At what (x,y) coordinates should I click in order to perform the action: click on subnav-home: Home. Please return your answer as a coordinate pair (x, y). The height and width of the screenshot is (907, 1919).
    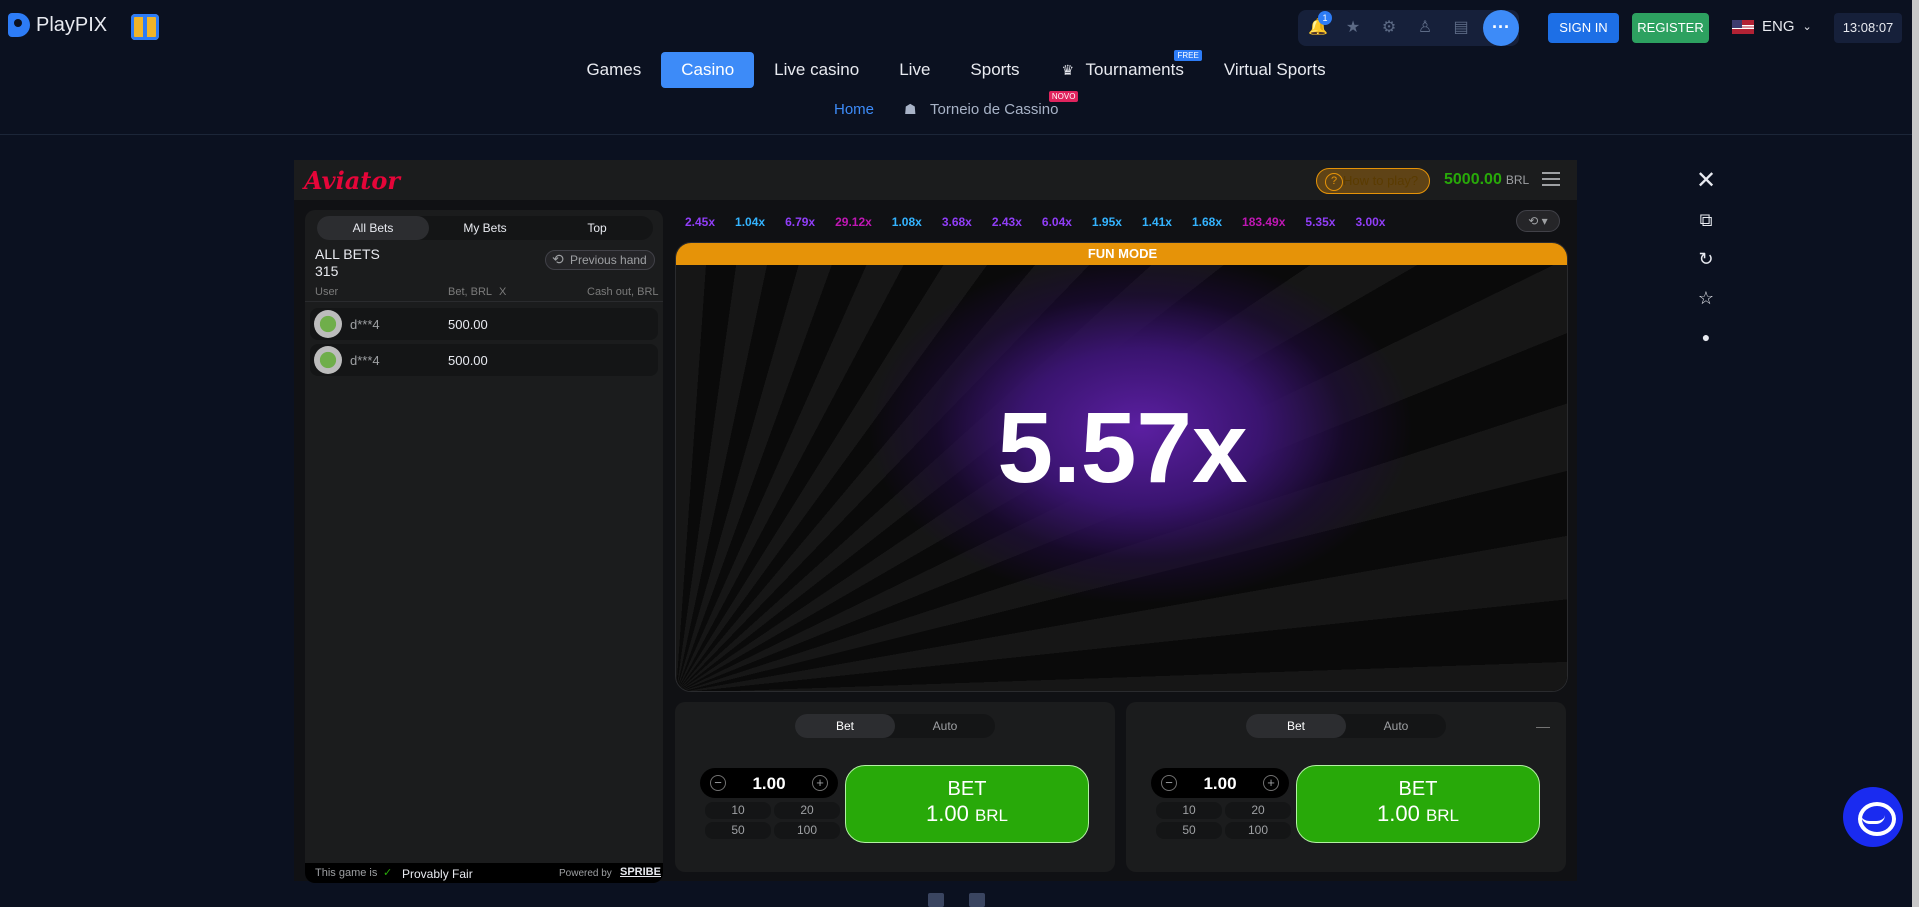
    Looking at the image, I should click on (854, 109).